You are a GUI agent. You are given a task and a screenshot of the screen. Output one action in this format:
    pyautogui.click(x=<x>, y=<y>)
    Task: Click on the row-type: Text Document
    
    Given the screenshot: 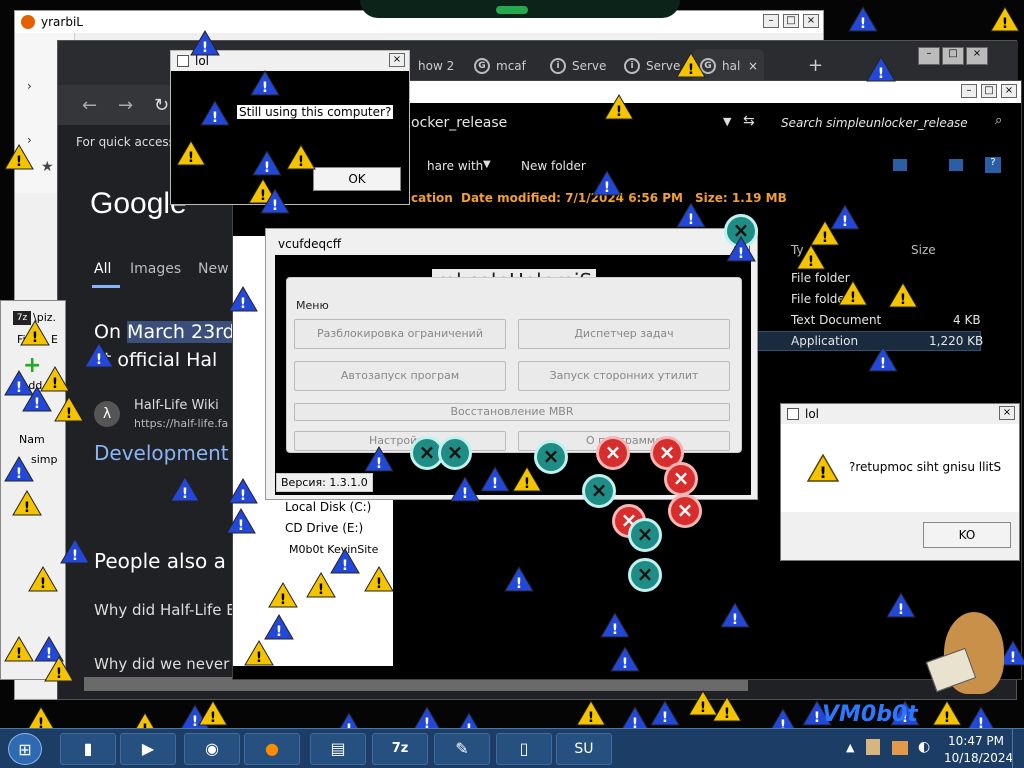 What is the action you would take?
    pyautogui.click(x=836, y=320)
    